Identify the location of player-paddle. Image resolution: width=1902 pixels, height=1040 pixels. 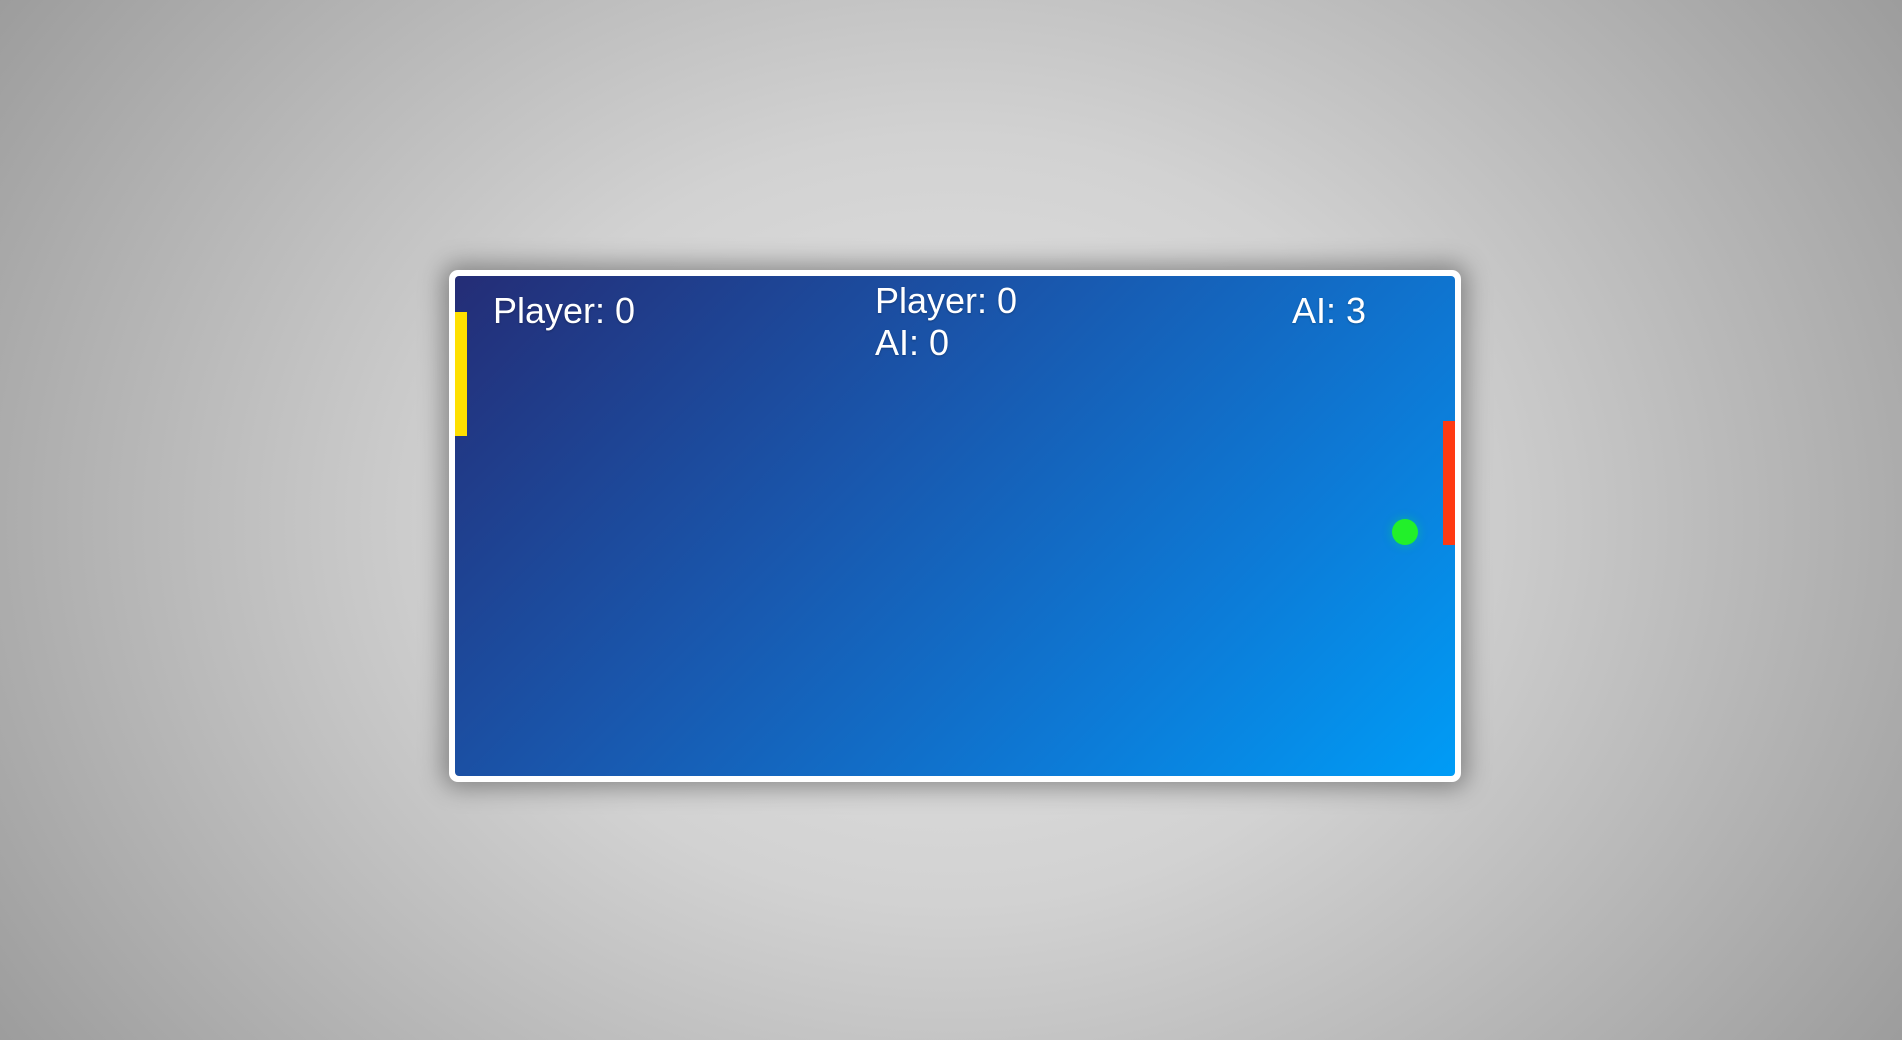
(461, 374).